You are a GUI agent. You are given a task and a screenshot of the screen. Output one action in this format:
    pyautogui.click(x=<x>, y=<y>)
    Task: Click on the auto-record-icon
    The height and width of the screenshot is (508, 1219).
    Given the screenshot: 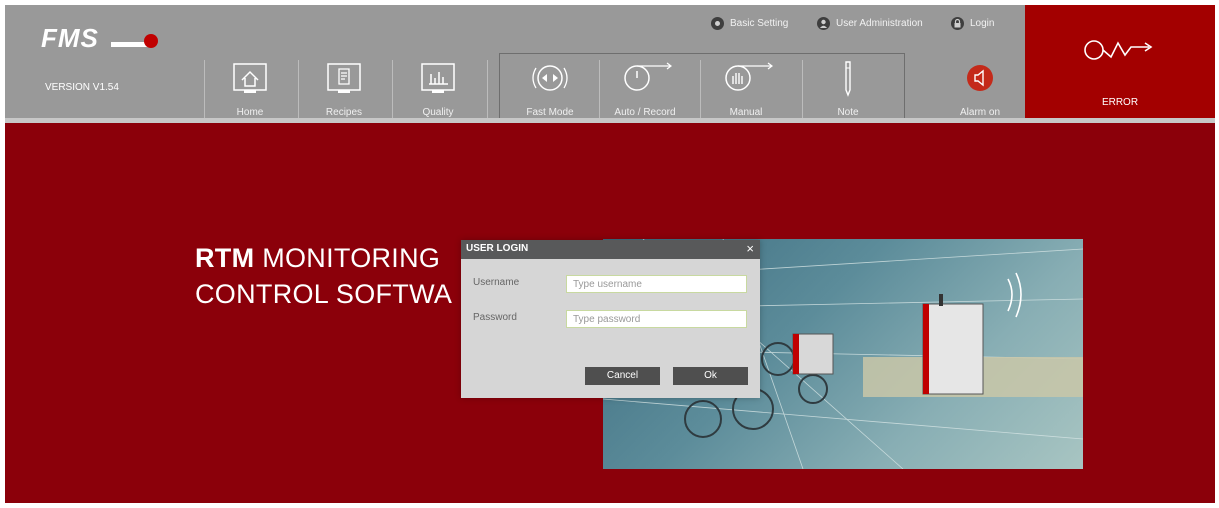 What is the action you would take?
    pyautogui.click(x=645, y=82)
    